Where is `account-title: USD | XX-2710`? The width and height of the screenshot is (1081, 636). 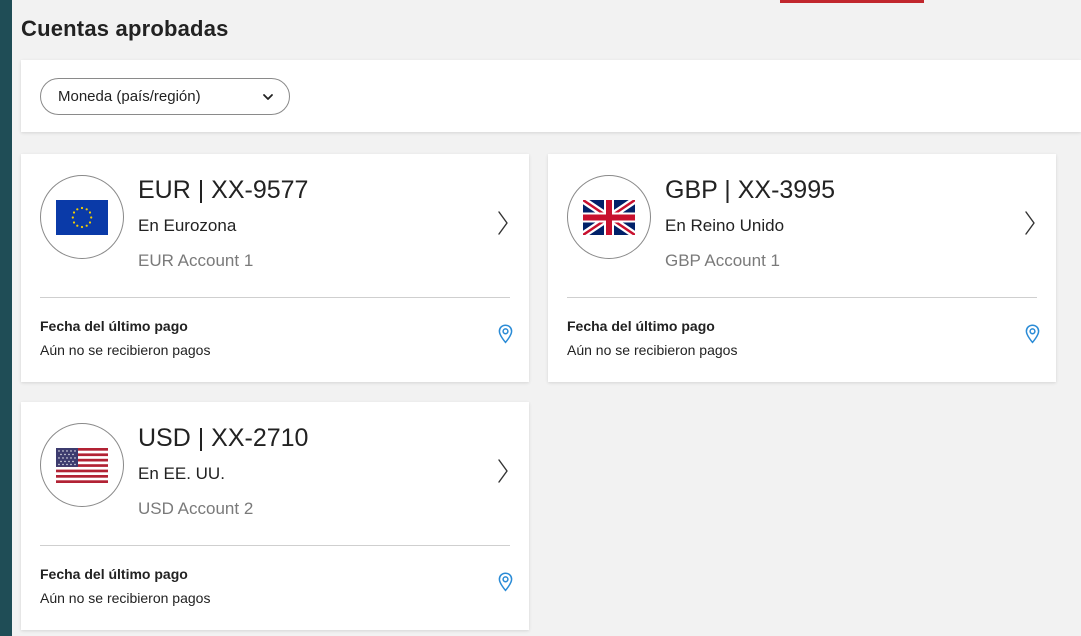 account-title: USD | XX-2710 is located at coordinates (223, 438).